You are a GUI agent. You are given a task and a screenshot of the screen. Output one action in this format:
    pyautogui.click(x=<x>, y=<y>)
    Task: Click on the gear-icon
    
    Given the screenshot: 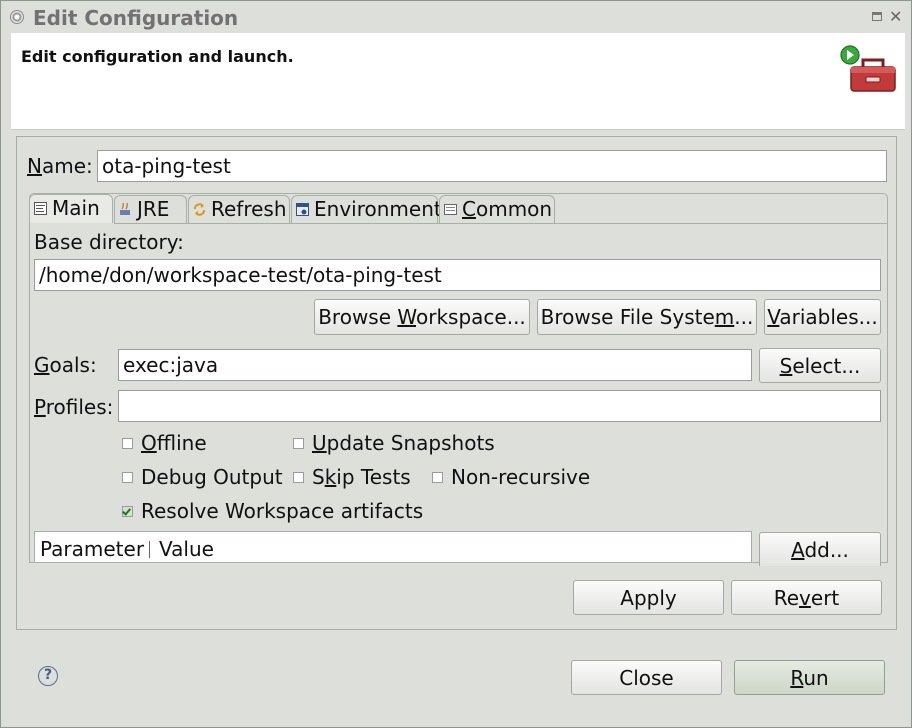 What is the action you would take?
    pyautogui.click(x=17, y=17)
    